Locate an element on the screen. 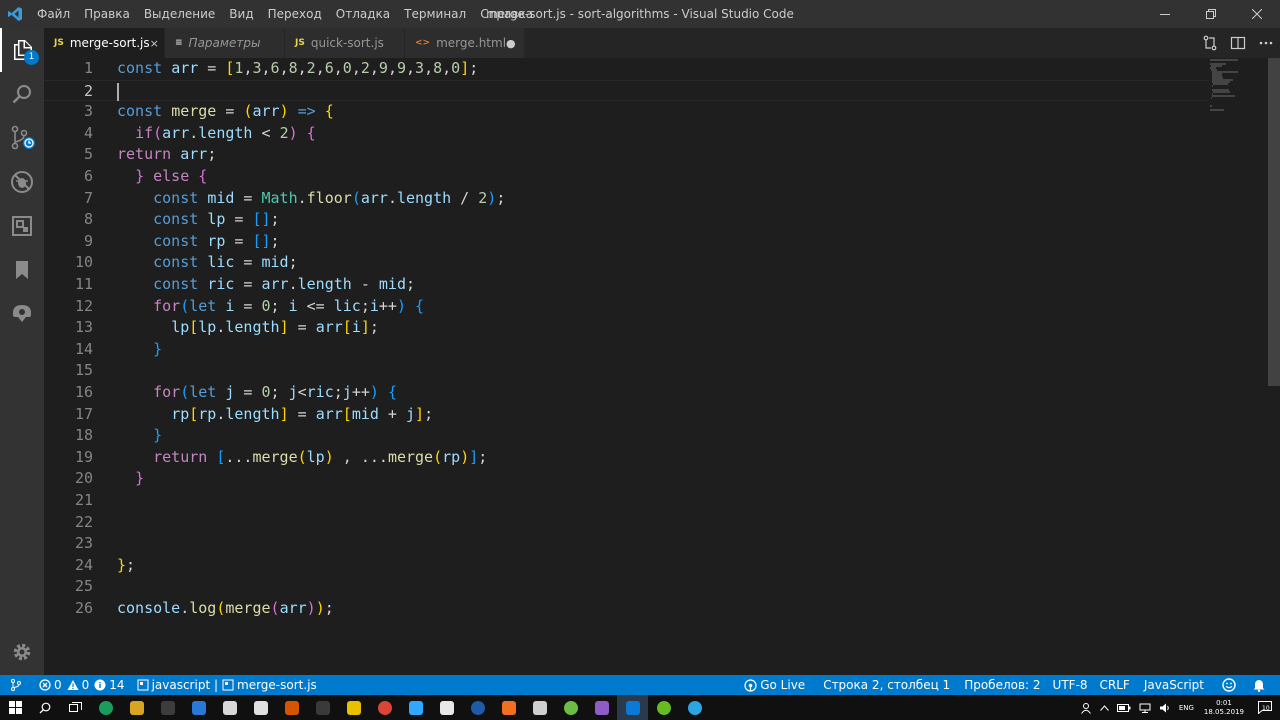  app-notepad-icon is located at coordinates (198, 707).